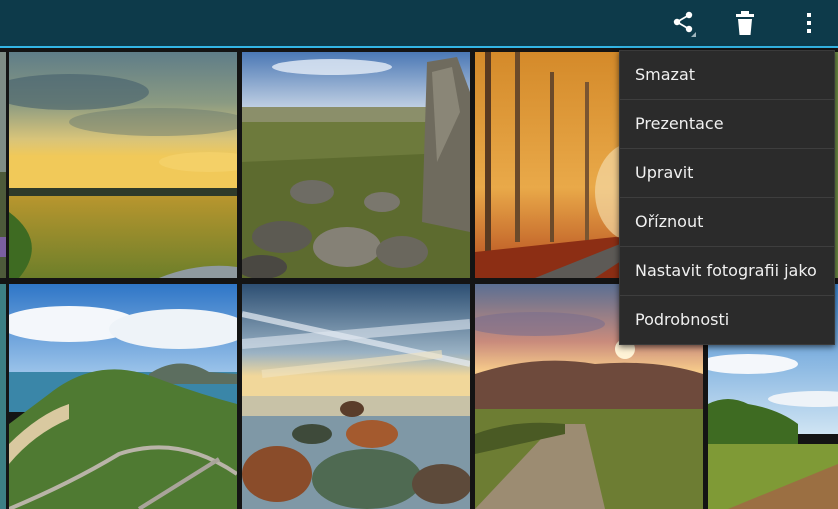 Image resolution: width=838 pixels, height=509 pixels. Describe the element at coordinates (356, 165) in the screenshot. I see `rocky-hillside-photo` at that location.